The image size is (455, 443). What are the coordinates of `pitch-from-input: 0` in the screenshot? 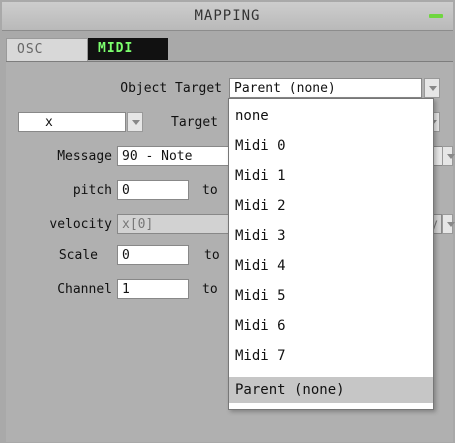 It's located at (153, 190).